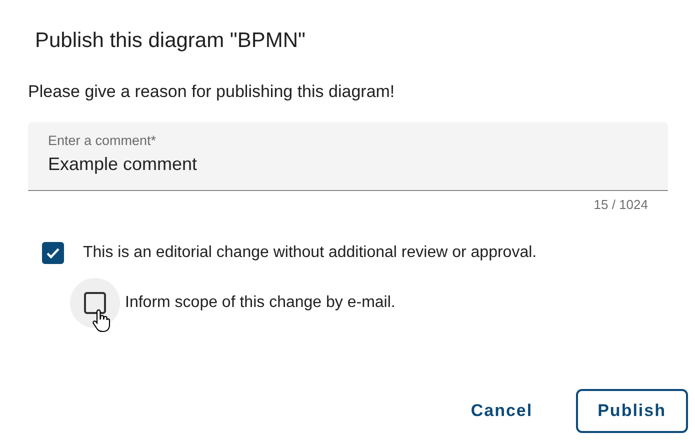 The width and height of the screenshot is (695, 441). I want to click on dialog-message: Please give a reason for publishing this diagram!, so click(212, 92).